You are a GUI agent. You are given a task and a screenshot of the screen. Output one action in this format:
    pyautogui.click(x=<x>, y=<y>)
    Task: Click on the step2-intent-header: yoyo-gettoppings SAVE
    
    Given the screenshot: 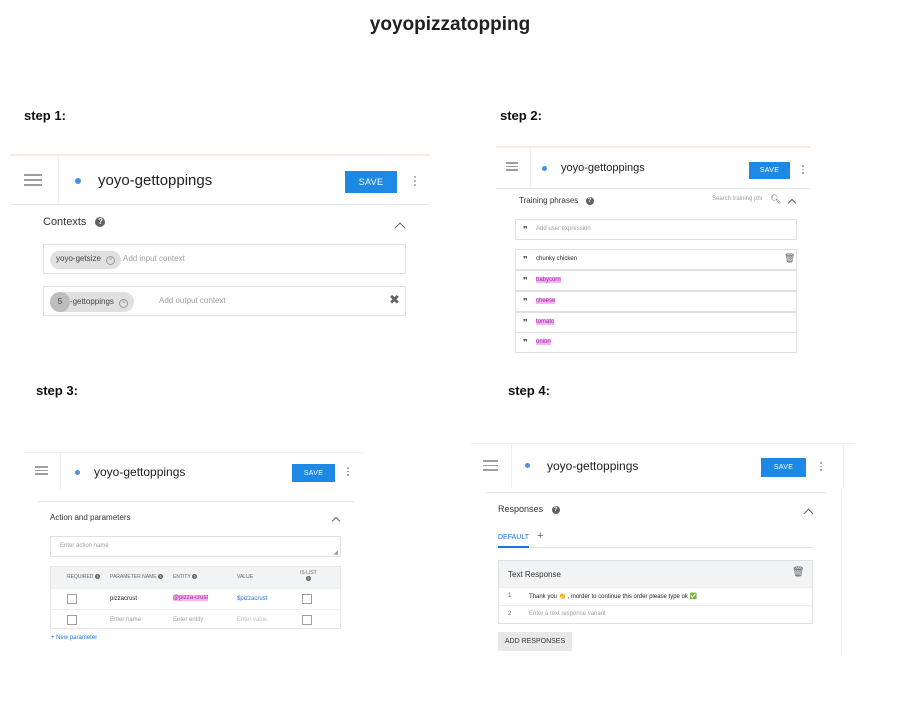 What is the action you would take?
    pyautogui.click(x=653, y=167)
    